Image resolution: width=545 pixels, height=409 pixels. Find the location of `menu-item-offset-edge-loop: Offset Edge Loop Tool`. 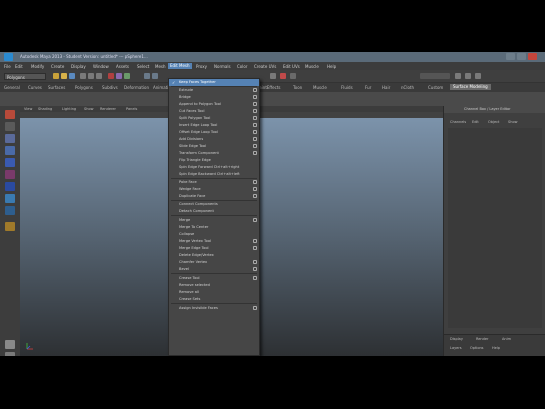

menu-item-offset-edge-loop: Offset Edge Loop Tool is located at coordinates (214, 132).